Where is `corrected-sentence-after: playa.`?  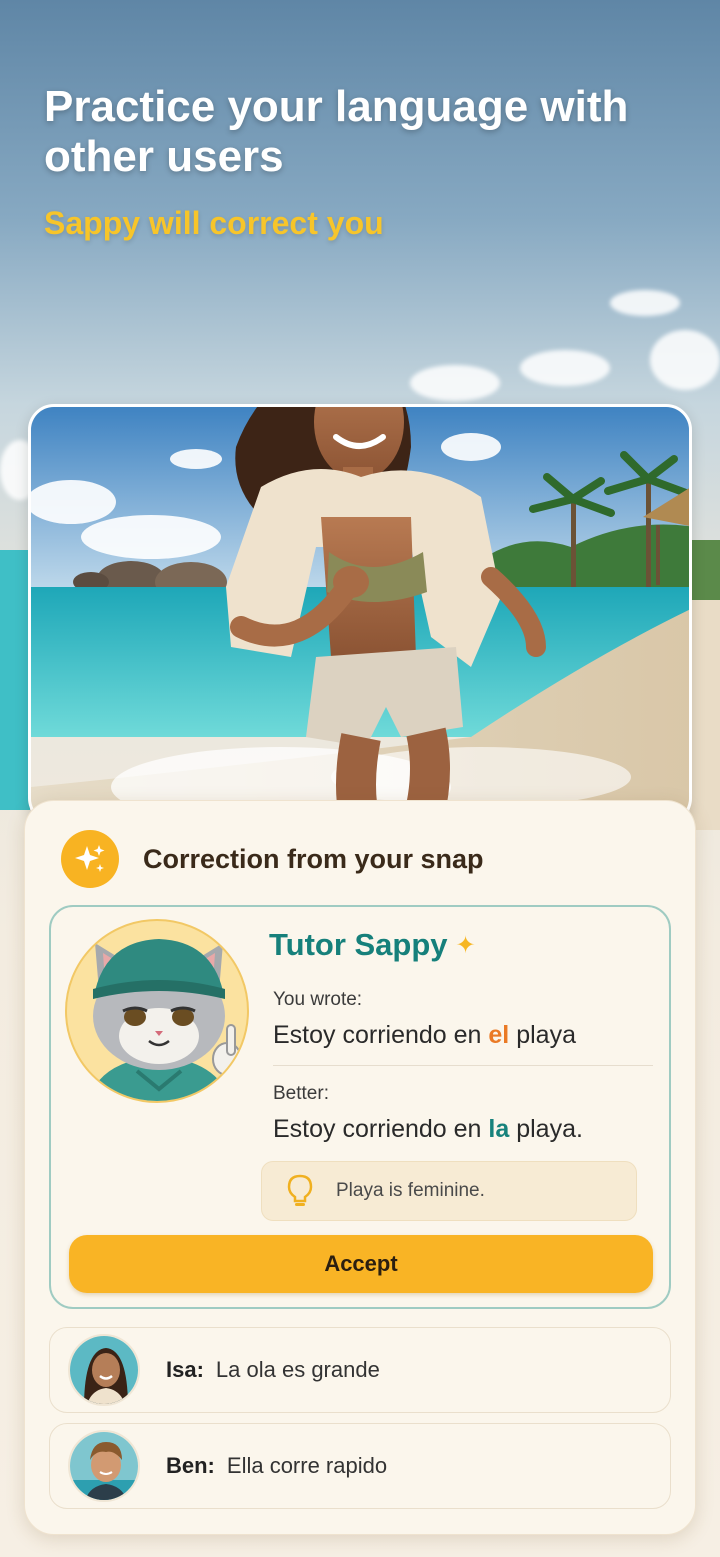 corrected-sentence-after: playa. is located at coordinates (546, 1129).